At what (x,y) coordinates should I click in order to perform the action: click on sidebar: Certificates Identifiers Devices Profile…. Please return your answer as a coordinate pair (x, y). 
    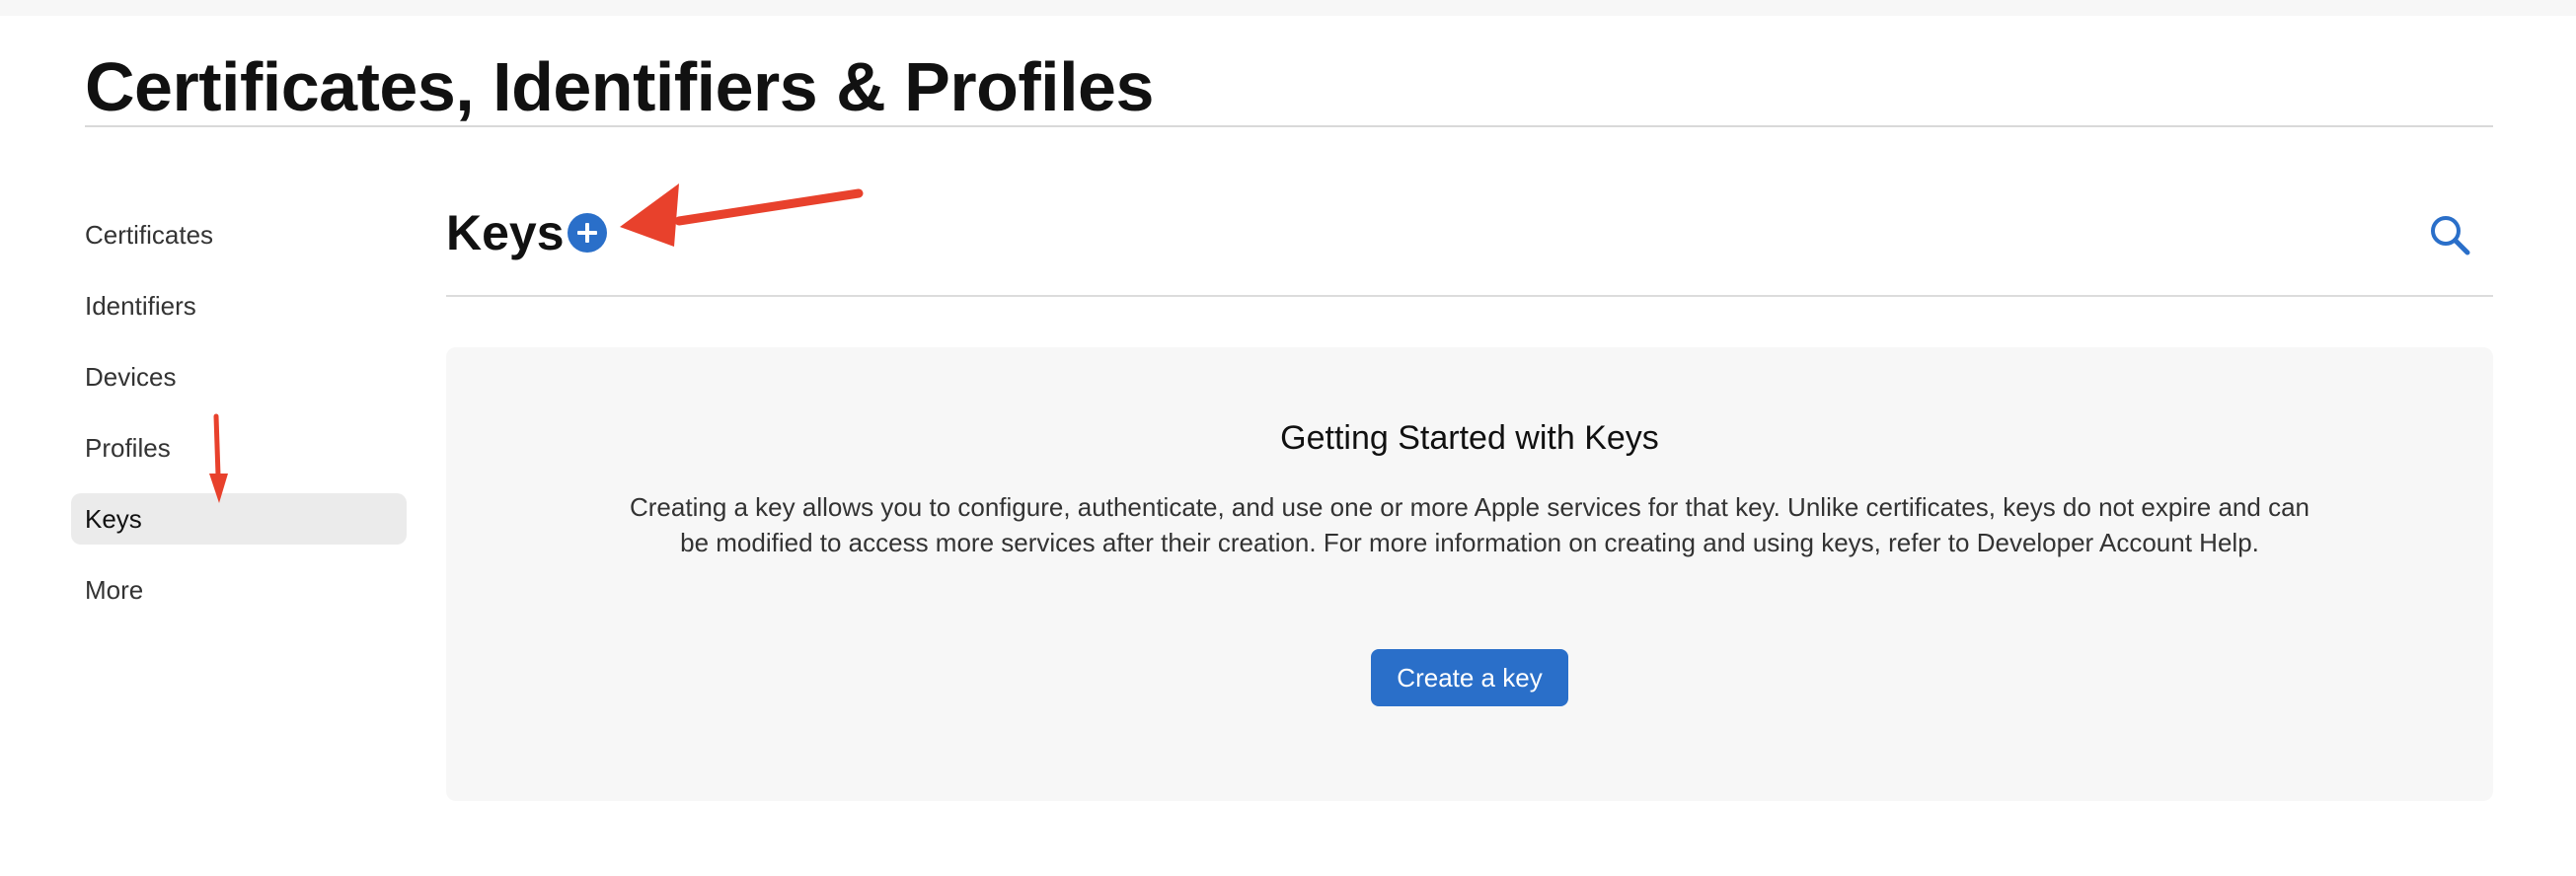
    Looking at the image, I should click on (239, 422).